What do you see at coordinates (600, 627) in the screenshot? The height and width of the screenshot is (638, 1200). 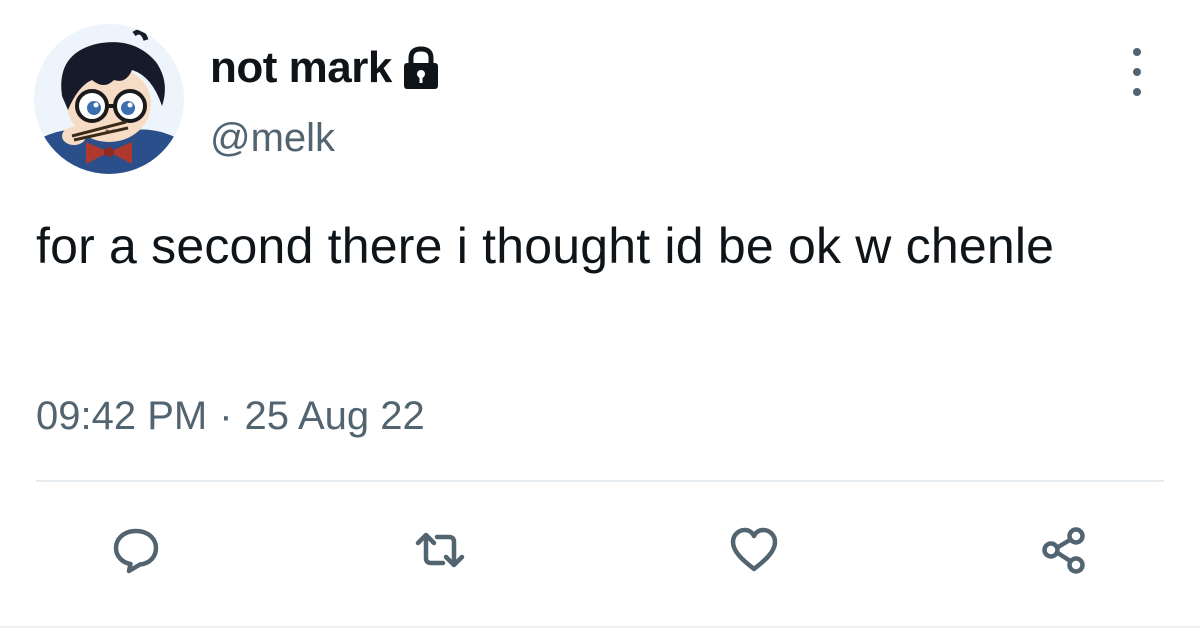 I see `bottom-border` at bounding box center [600, 627].